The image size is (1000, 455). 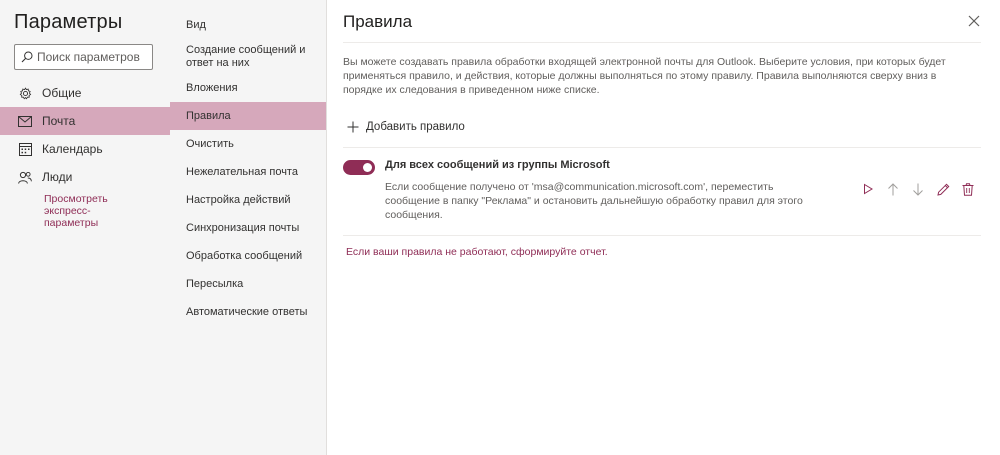 I want to click on category-label: Календарь, so click(x=72, y=149).